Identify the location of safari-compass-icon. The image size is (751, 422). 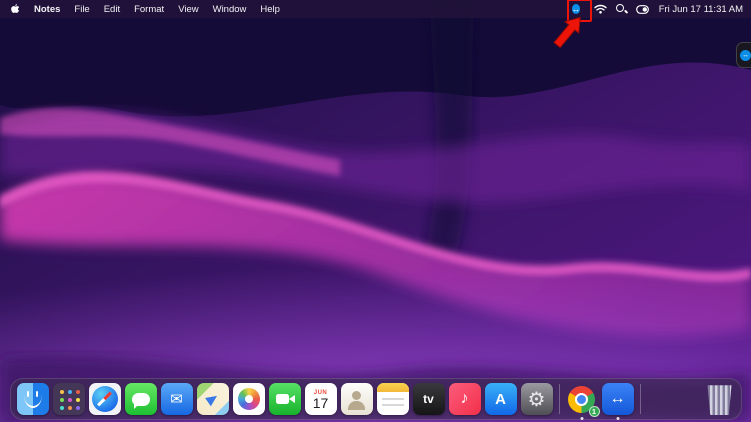
(104, 399).